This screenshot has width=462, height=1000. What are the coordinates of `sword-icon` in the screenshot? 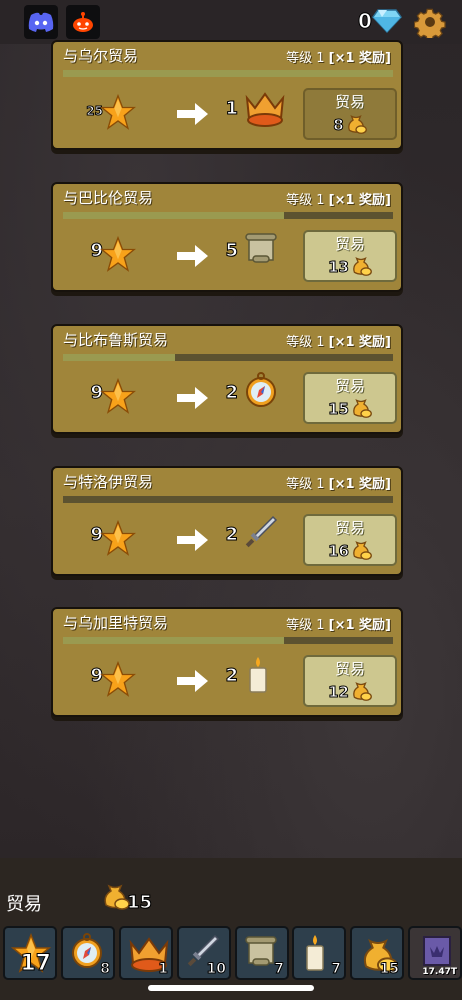 It's located at (261, 534).